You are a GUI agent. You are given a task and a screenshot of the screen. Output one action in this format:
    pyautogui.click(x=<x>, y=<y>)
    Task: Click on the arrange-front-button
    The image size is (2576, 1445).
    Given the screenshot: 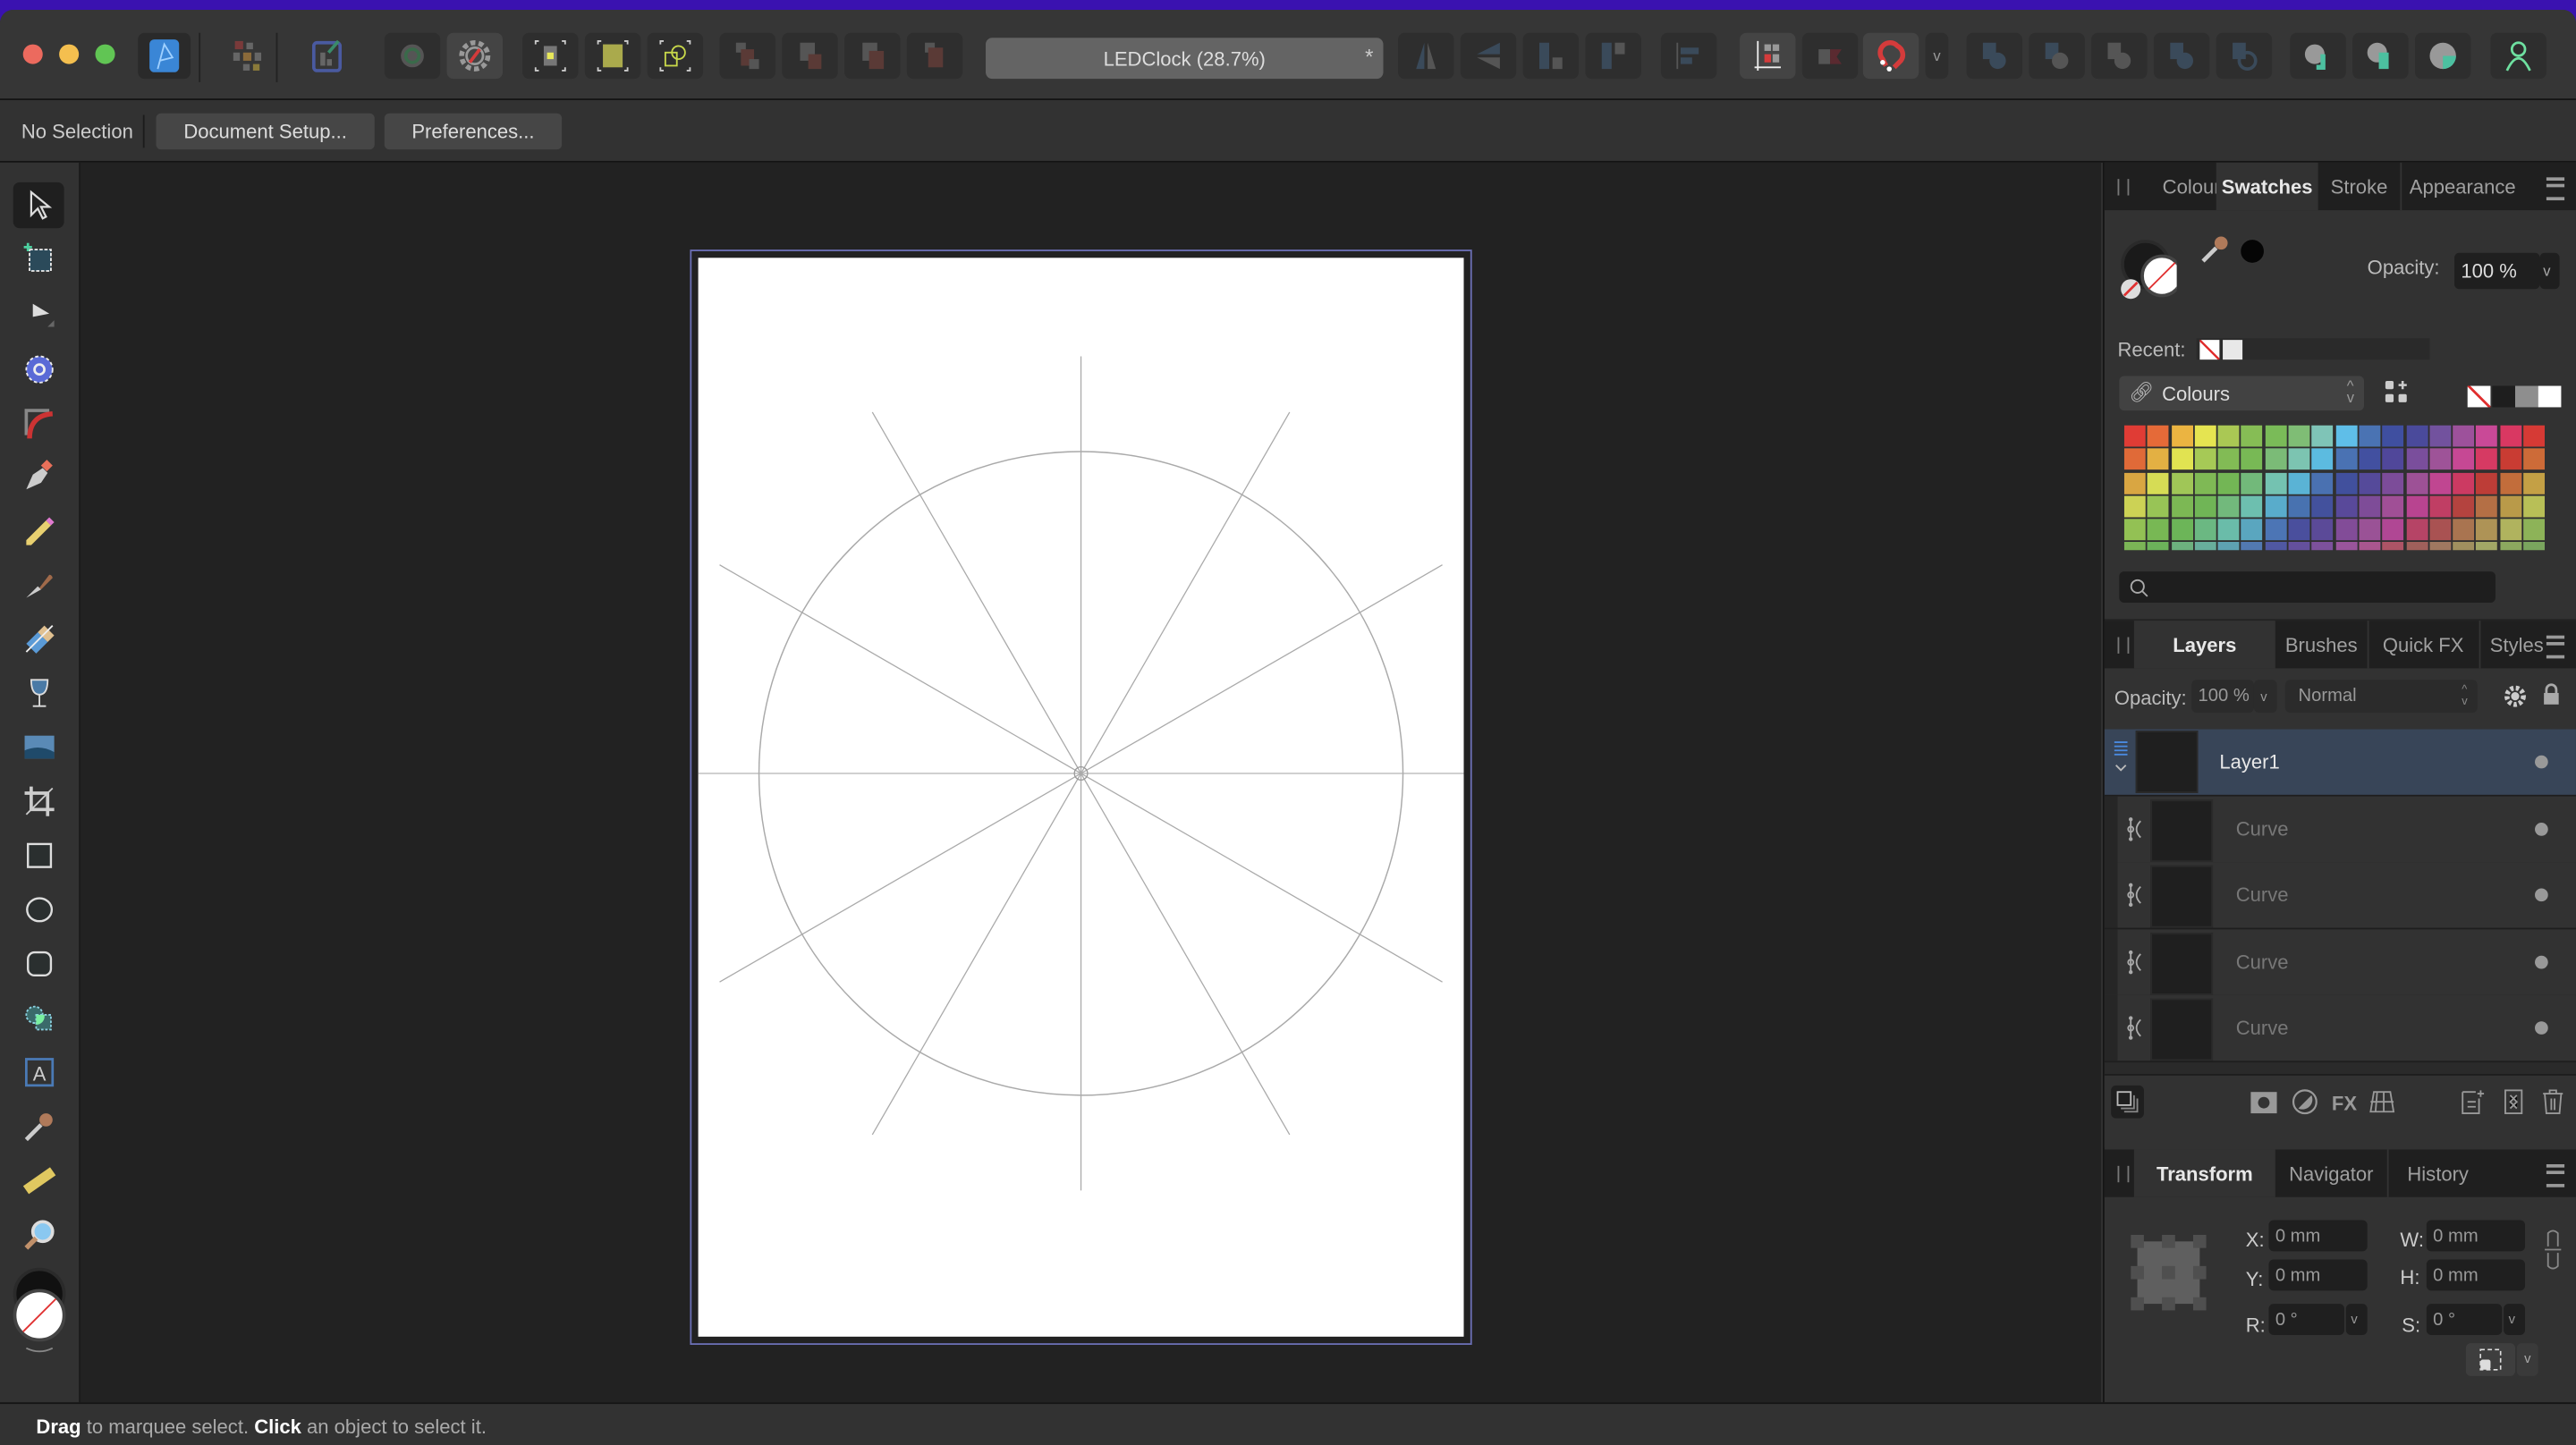 What is the action you would take?
    pyautogui.click(x=934, y=56)
    